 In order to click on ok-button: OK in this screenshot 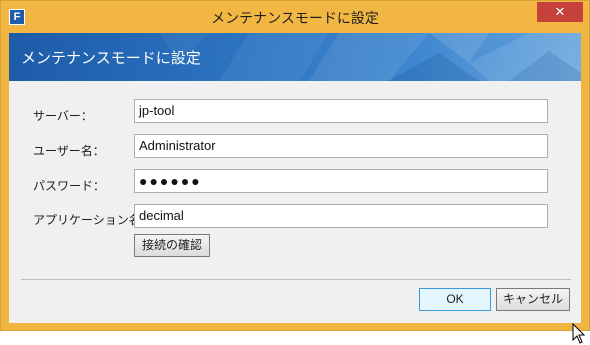, I will do `click(455, 299)`.